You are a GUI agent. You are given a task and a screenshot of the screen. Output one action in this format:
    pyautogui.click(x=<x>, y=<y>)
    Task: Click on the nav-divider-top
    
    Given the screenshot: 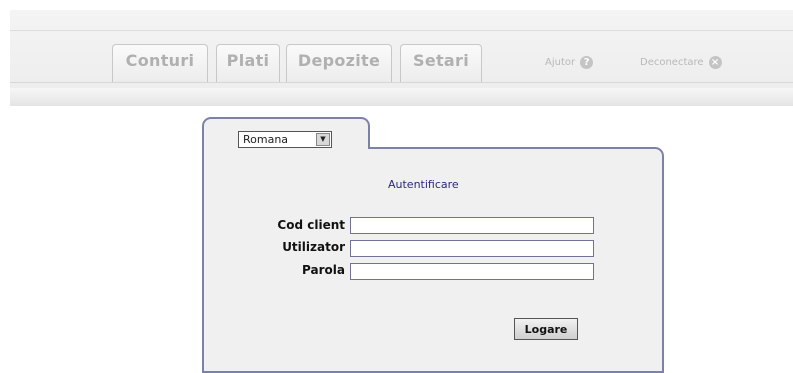 What is the action you would take?
    pyautogui.click(x=401, y=30)
    